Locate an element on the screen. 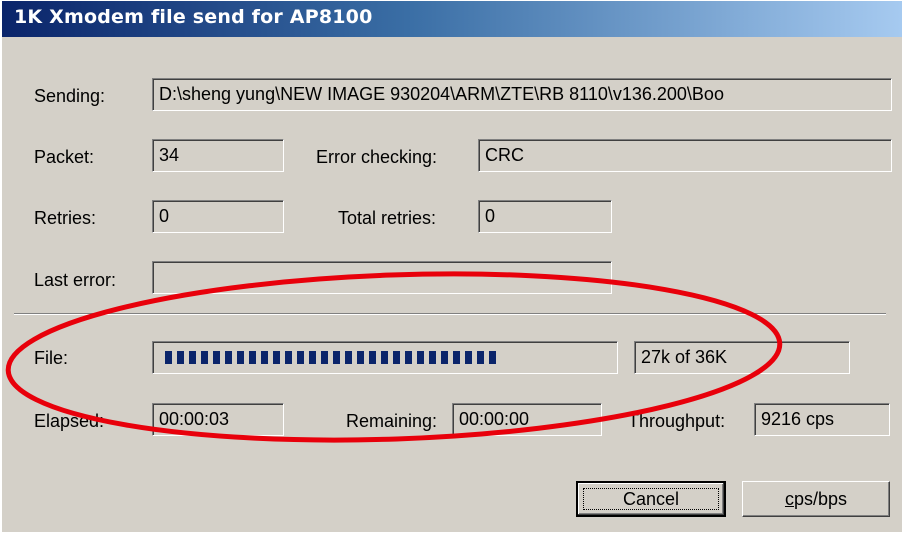 This screenshot has height=536, width=904. elapsed-label: Elapsed: is located at coordinates (69, 421).